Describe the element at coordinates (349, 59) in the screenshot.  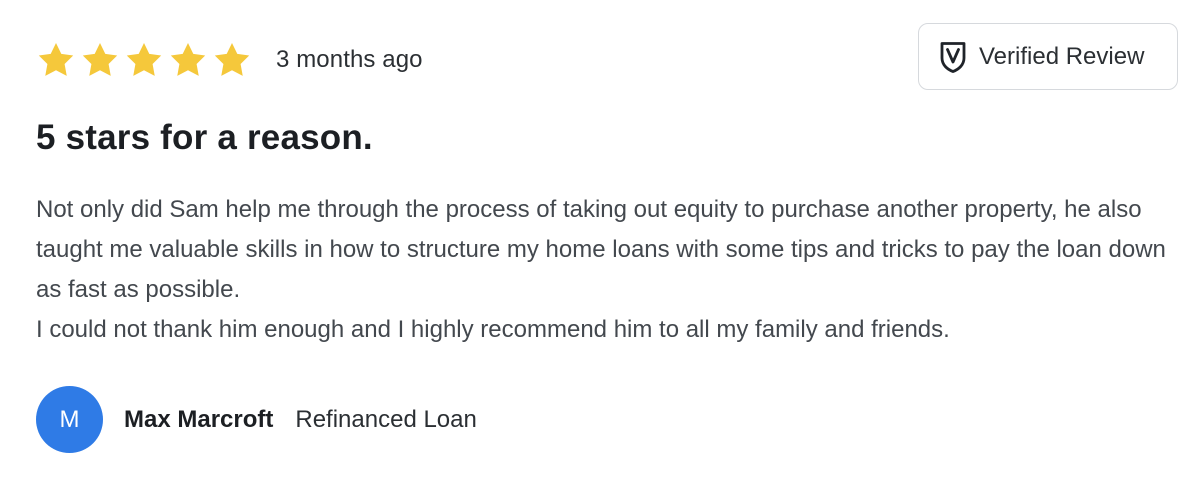
I see `review-date: 3 months ago` at that location.